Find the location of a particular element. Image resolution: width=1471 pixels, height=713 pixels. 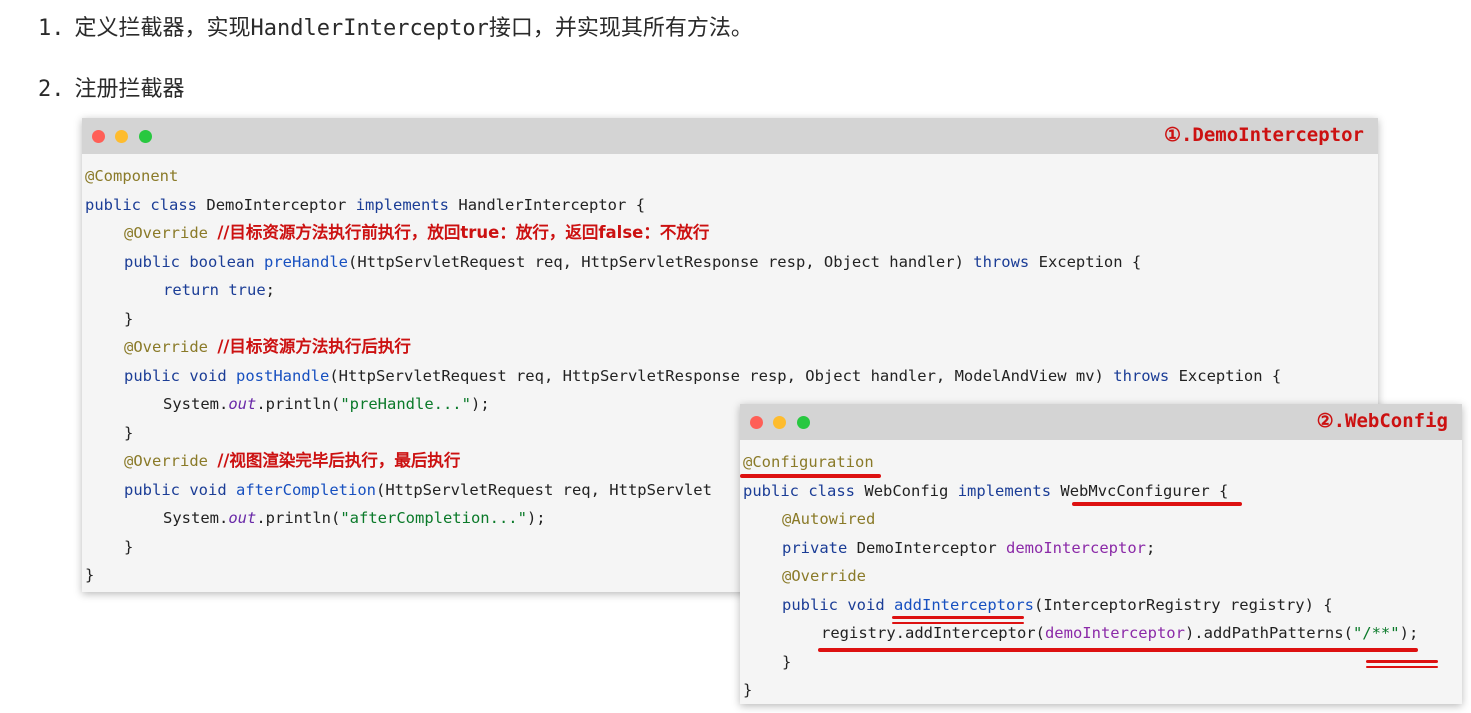

highlight-underline-path-pattern is located at coordinates (1402, 661).